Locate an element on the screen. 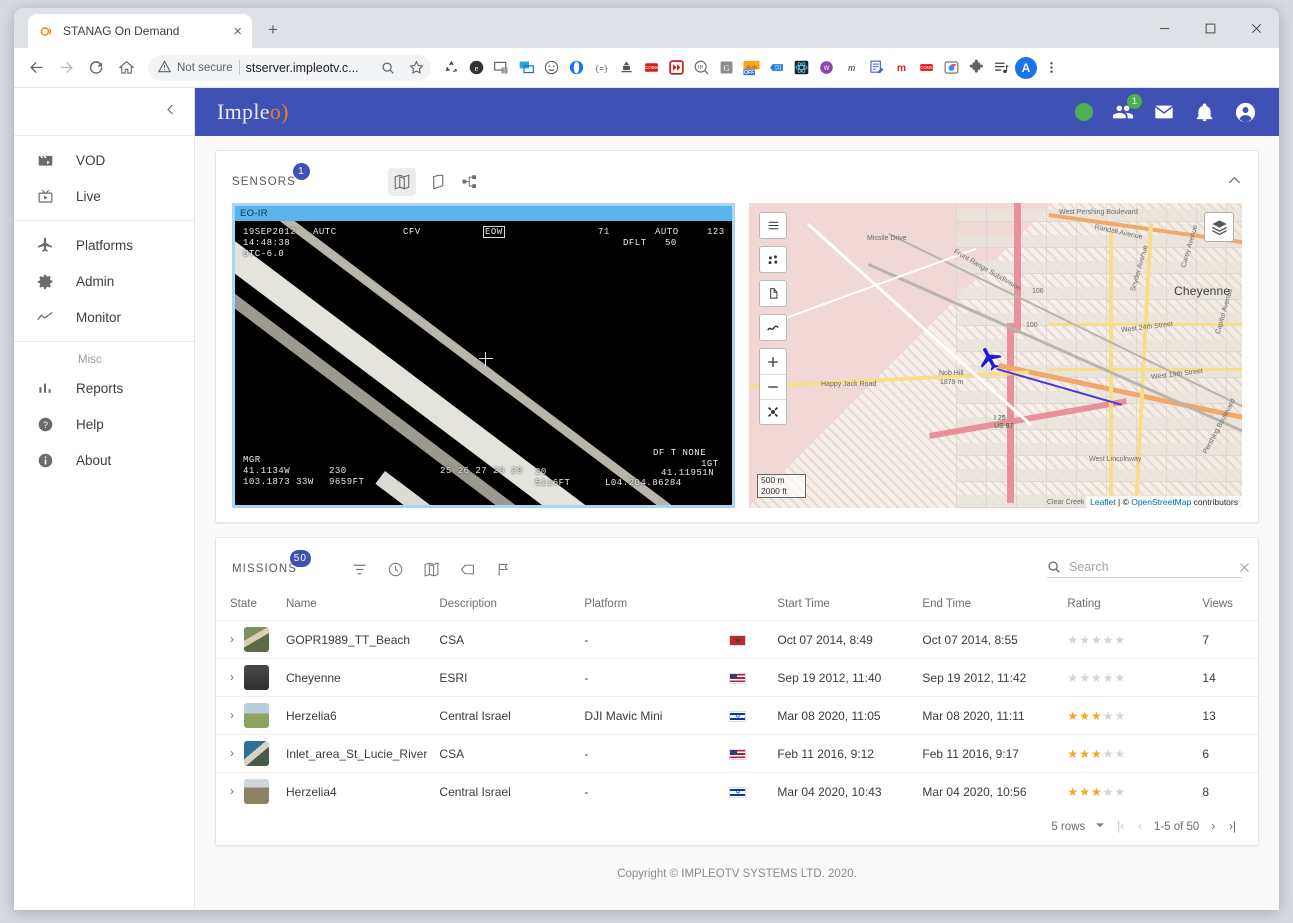  clear-icon is located at coordinates (1244, 567).